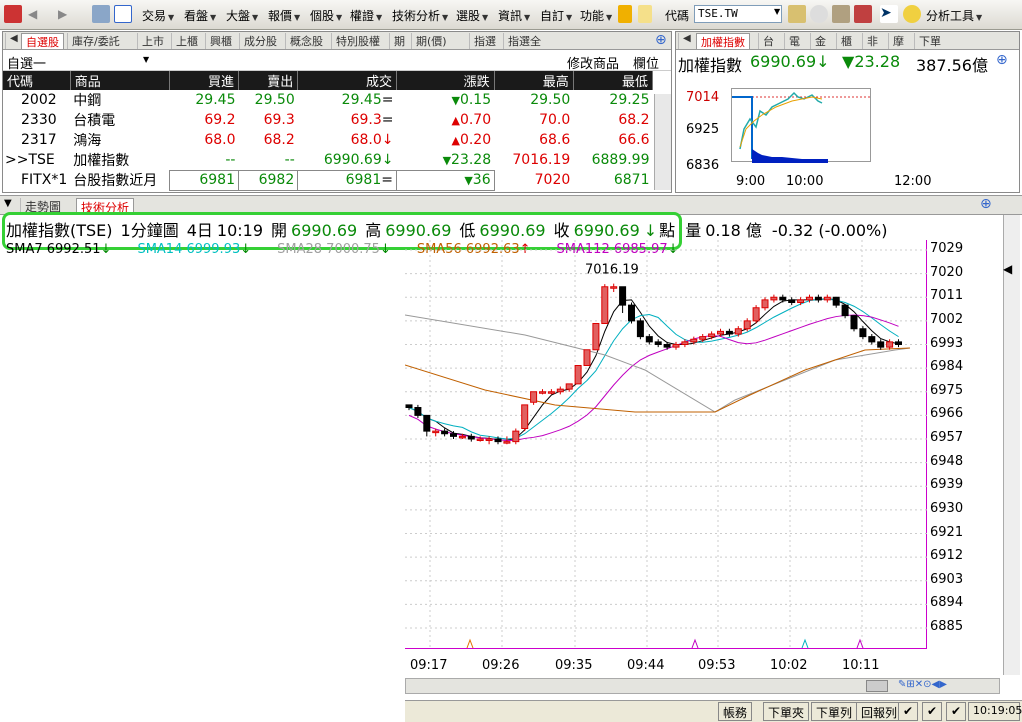 Image resolution: width=1022 pixels, height=722 pixels. I want to click on menu-1: 看盤 ▼, so click(200, 15).